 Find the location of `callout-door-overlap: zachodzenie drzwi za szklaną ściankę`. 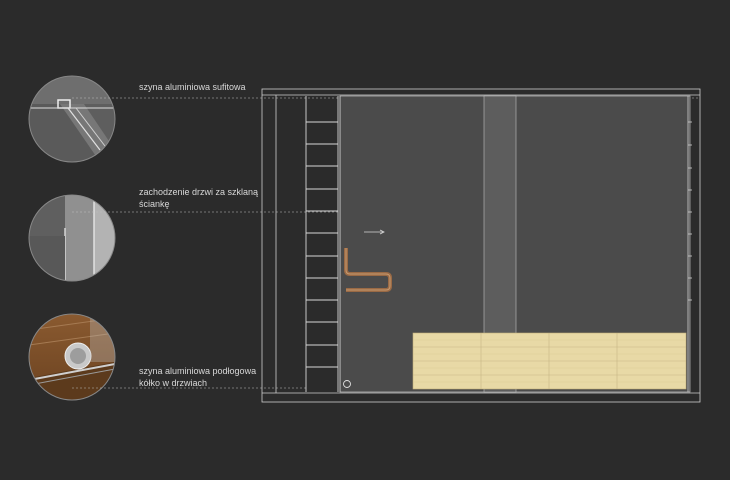

callout-door-overlap: zachodzenie drzwi za szklaną ściankę is located at coordinates (198, 198).